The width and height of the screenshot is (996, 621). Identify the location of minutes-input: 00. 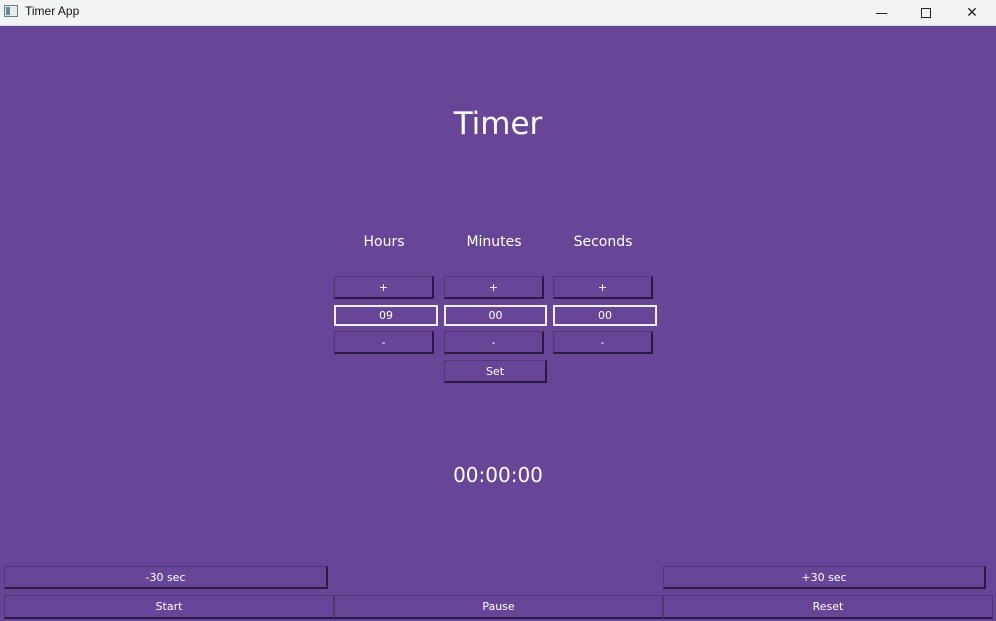
(495, 315).